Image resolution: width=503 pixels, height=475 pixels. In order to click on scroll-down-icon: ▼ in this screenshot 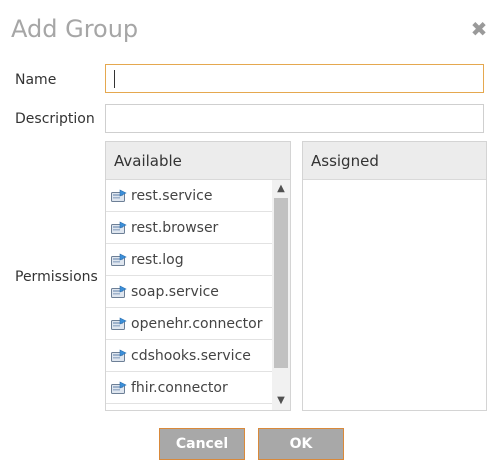, I will do `click(281, 401)`.